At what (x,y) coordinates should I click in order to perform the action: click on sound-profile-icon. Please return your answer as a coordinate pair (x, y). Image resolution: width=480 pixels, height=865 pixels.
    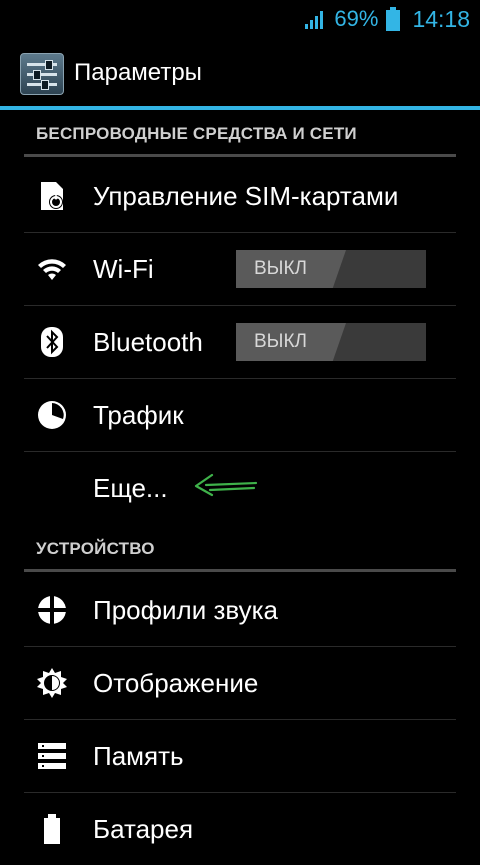
    Looking at the image, I should click on (52, 610).